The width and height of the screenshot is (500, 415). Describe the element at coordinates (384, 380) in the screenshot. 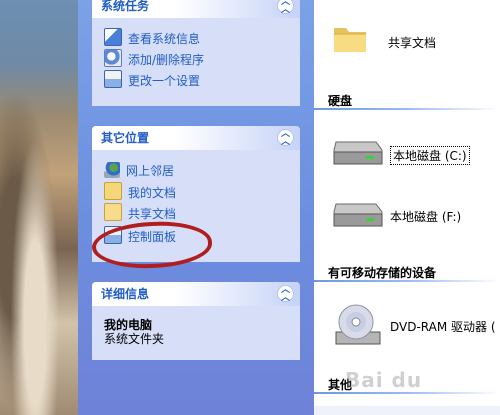

I see `watermark: Bai du` at that location.